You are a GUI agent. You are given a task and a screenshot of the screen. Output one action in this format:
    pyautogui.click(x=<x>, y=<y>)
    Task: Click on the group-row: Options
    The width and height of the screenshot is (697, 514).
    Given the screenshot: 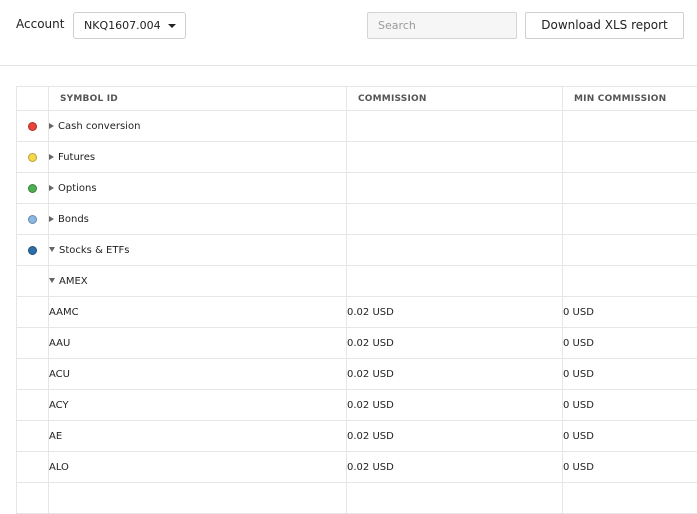 What is the action you would take?
    pyautogui.click(x=357, y=188)
    